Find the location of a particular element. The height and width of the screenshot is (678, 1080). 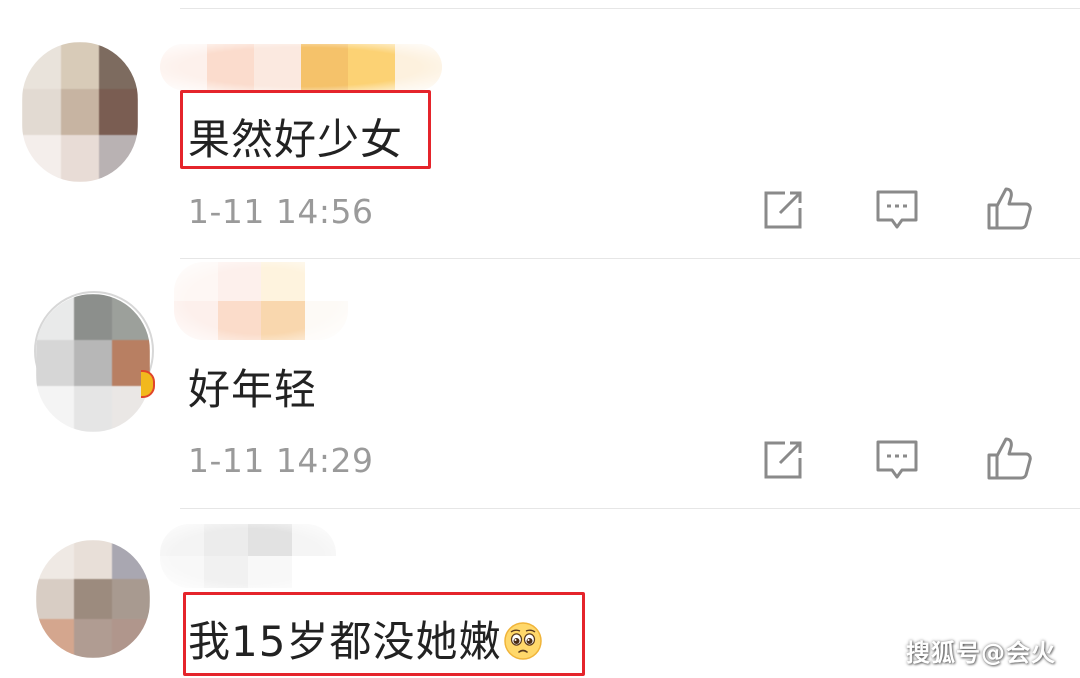

comment-text: 好年轻 is located at coordinates (253, 389).